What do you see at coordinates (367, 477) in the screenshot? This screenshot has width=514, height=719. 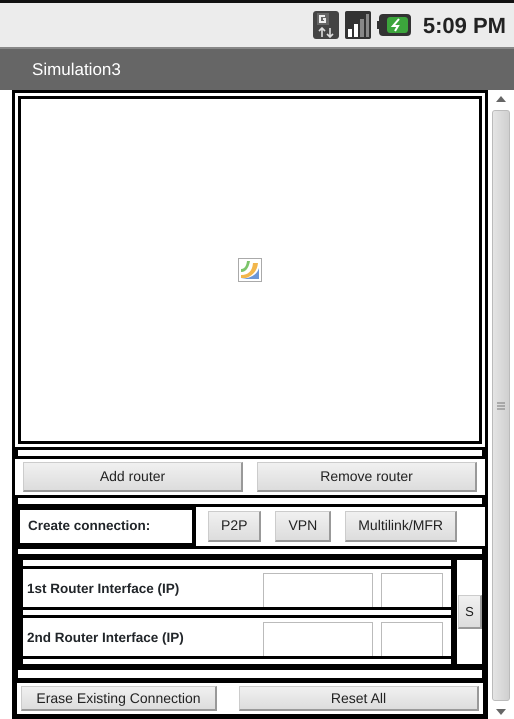 I see `router-button: Remove router` at bounding box center [367, 477].